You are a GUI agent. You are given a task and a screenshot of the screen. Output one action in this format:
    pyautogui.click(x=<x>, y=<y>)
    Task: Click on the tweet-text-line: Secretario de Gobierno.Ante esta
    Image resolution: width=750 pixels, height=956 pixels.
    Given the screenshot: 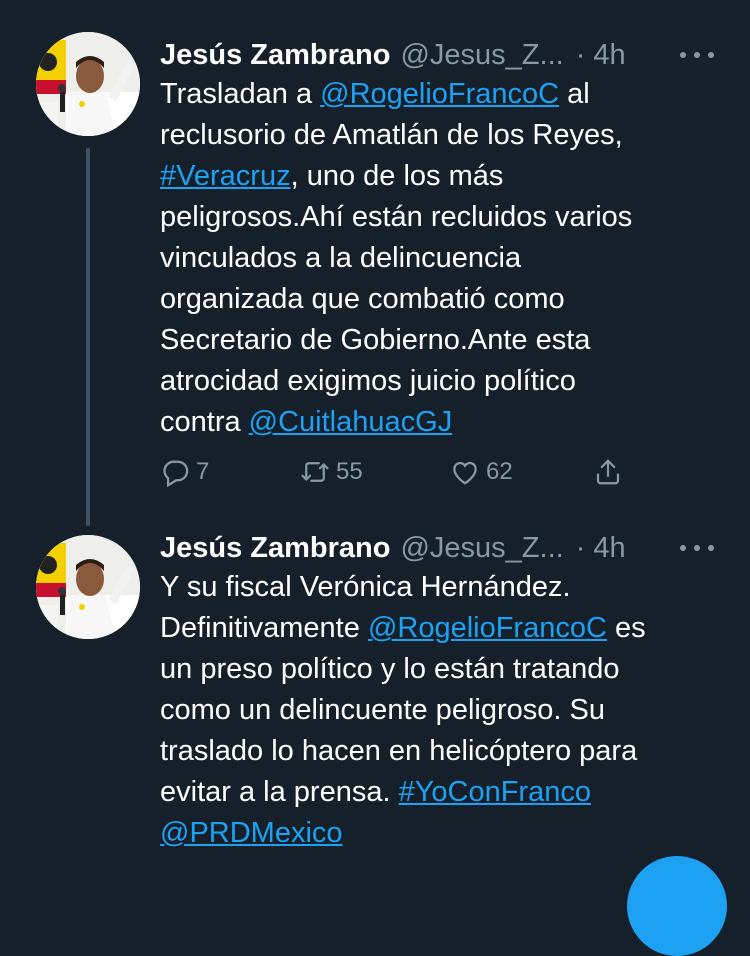 What is the action you would take?
    pyautogui.click(x=442, y=340)
    